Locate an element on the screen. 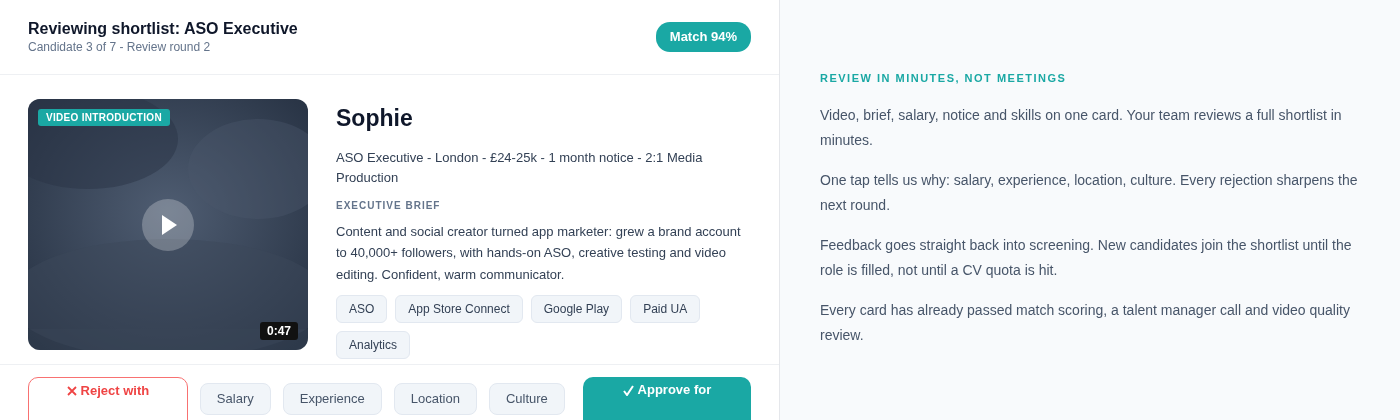 This screenshot has width=1400, height=420. match-badge: Match 94% is located at coordinates (703, 37).